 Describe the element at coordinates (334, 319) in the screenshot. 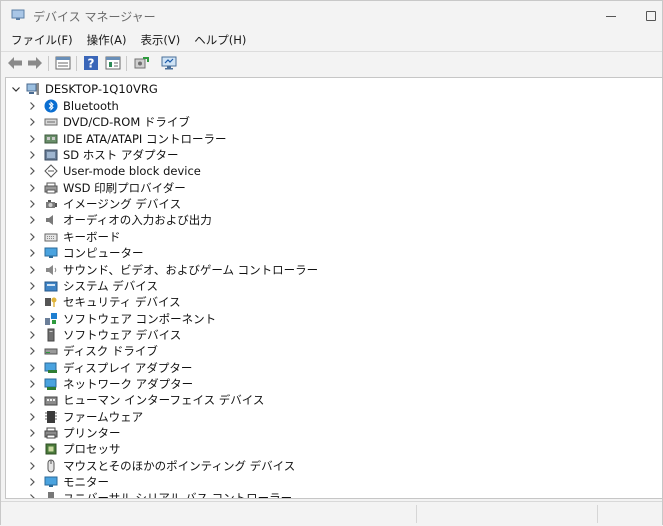

I see `tree-item-software-component: ソフトウェア コンポーネント` at that location.